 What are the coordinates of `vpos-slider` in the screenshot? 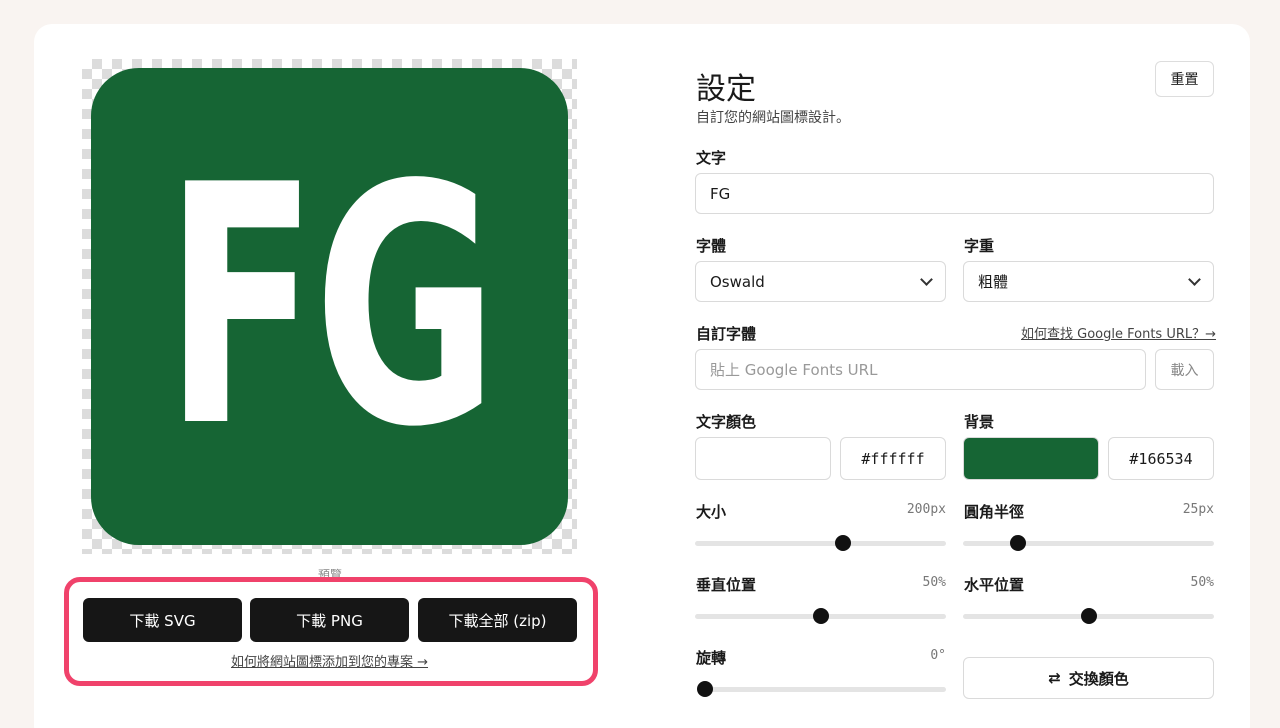 It's located at (820, 616).